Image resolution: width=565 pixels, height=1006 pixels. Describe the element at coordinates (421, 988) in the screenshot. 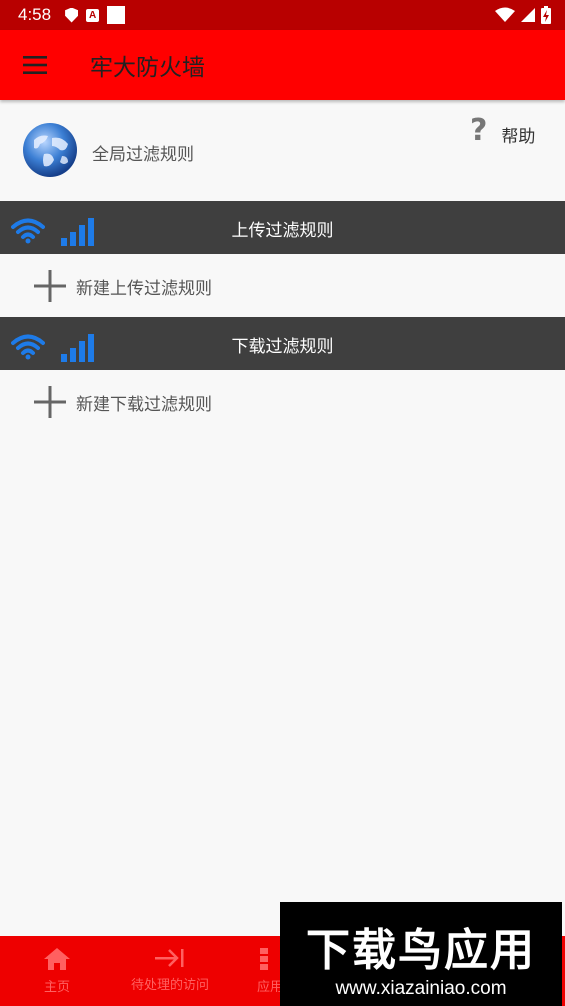

I see `watermark-url: www.xiazainiao.com` at that location.